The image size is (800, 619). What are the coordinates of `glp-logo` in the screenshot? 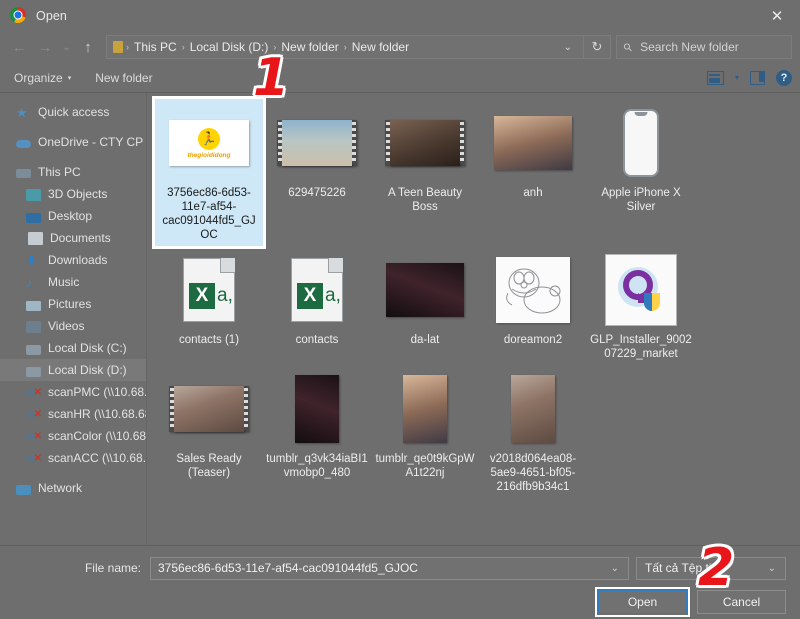 It's located at (639, 289).